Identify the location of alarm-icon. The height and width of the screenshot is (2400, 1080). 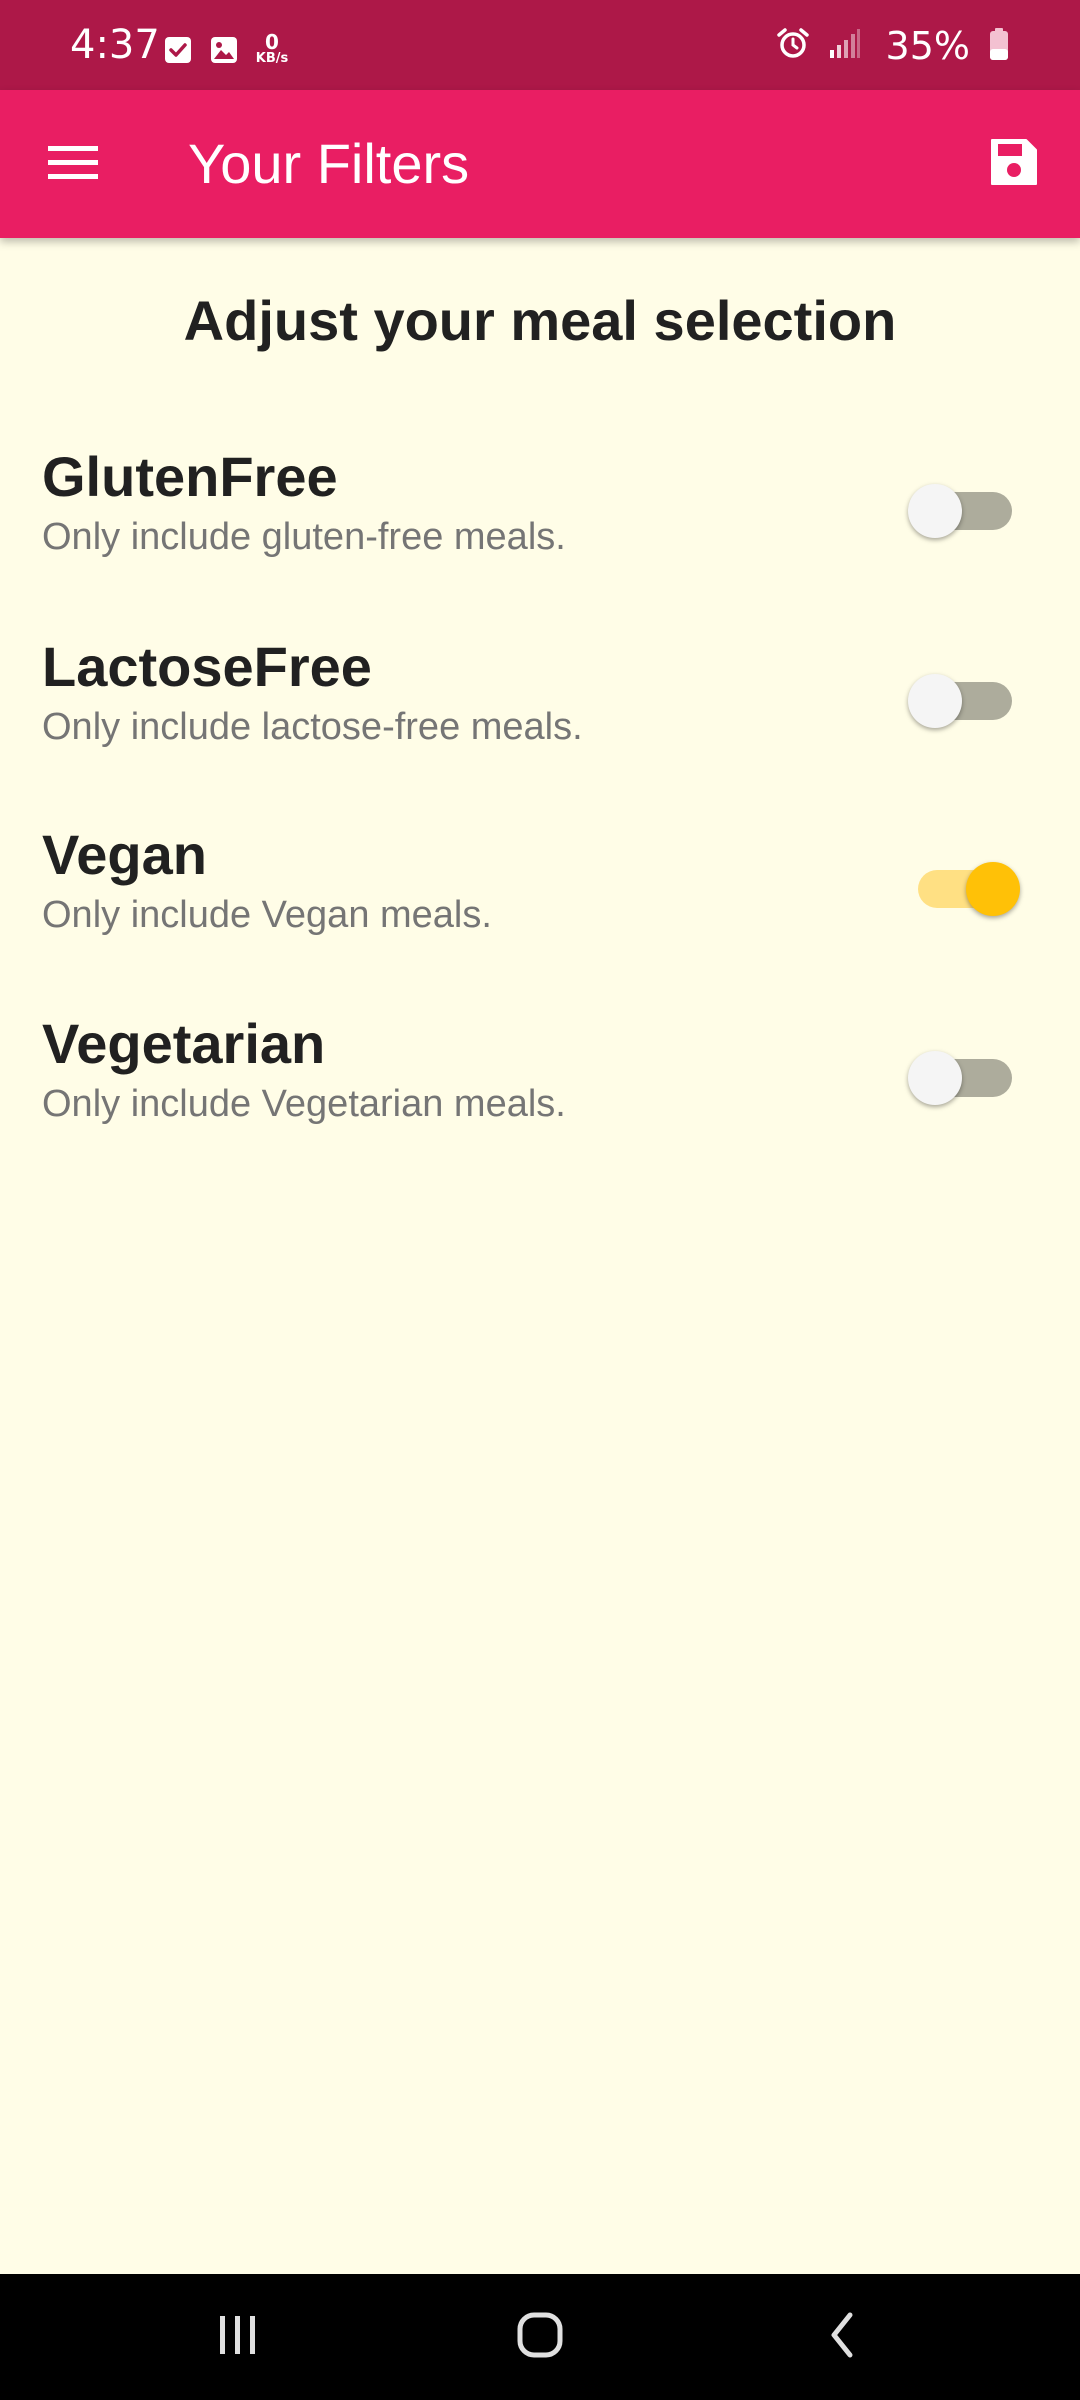
(793, 46).